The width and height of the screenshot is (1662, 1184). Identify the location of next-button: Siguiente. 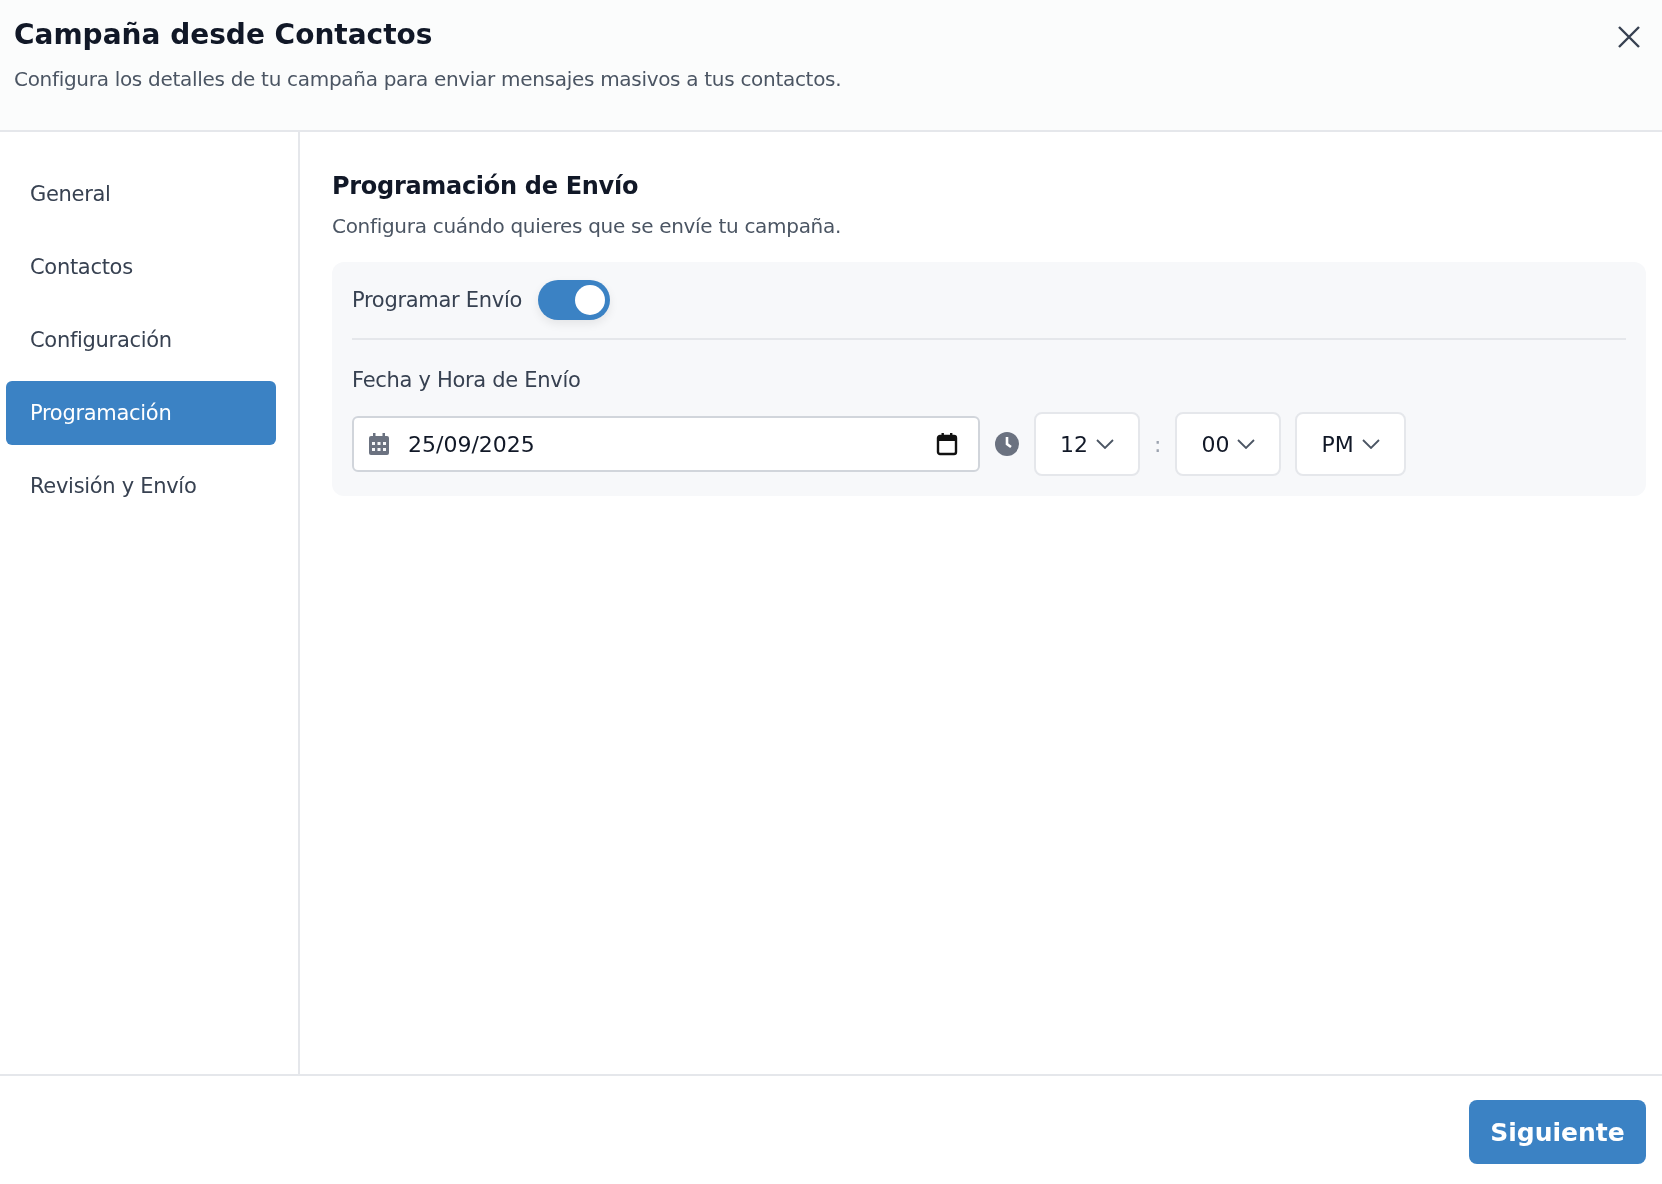
(1557, 1132).